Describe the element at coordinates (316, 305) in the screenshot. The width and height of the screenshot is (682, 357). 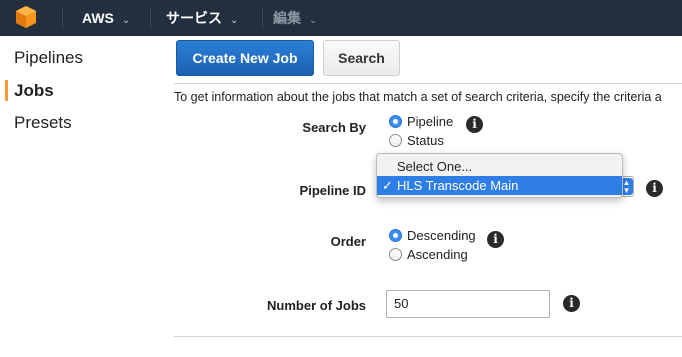
I see `number-of-jobs-label: Number of Jobs` at that location.